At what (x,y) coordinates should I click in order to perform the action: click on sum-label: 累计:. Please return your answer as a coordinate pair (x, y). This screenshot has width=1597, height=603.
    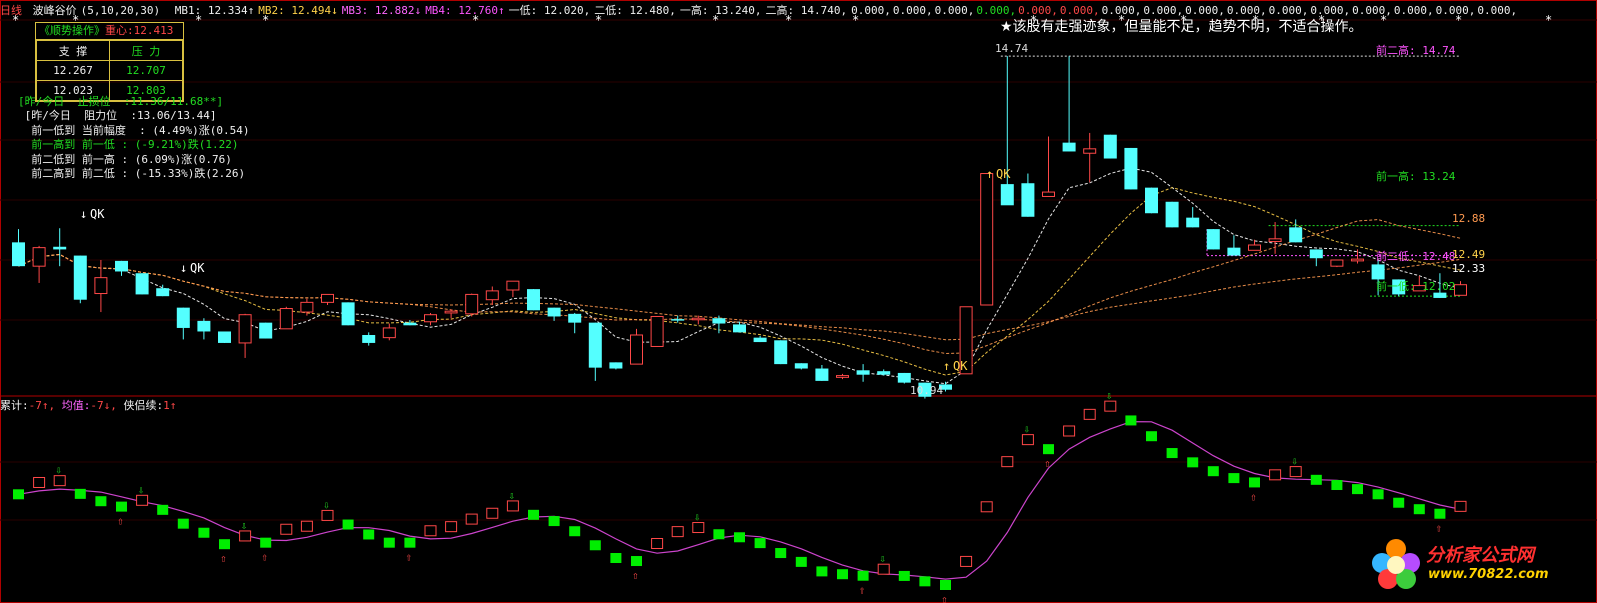
    Looking at the image, I should click on (14, 405).